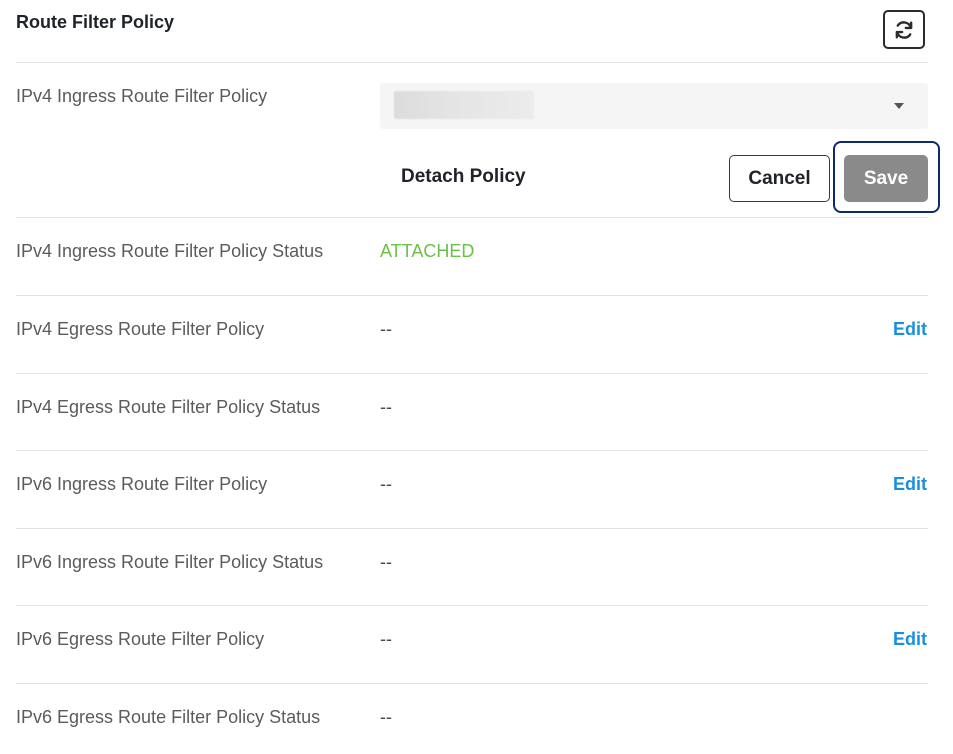  I want to click on status-badge: ATTACHED, so click(427, 251).